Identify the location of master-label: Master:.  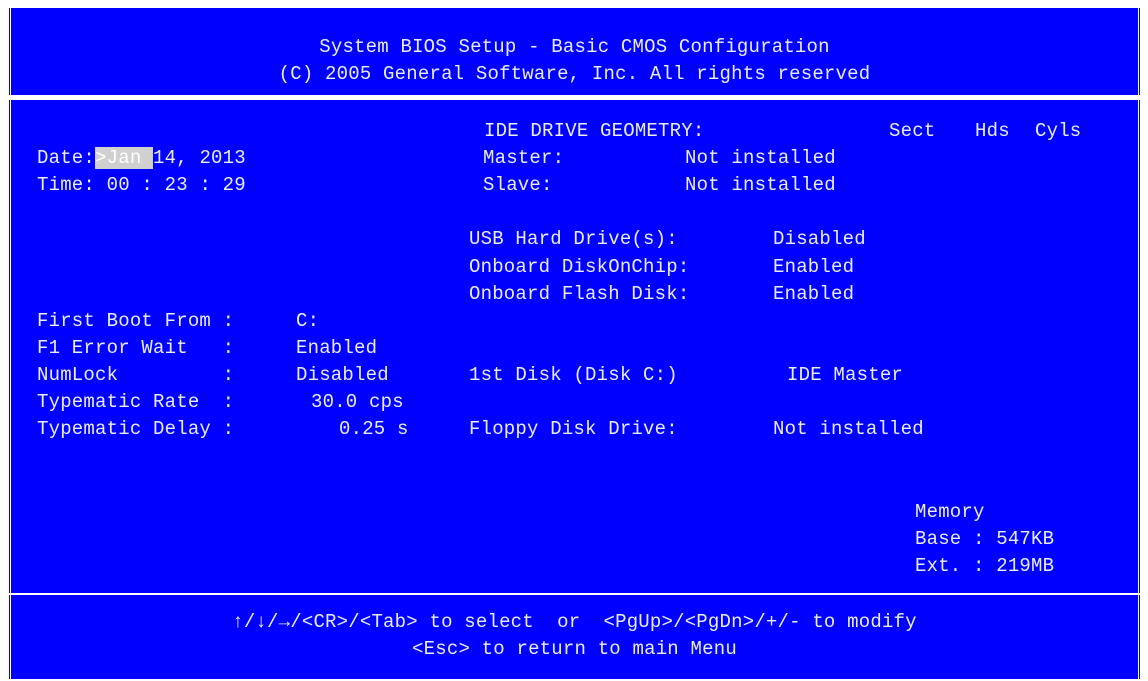
(524, 158).